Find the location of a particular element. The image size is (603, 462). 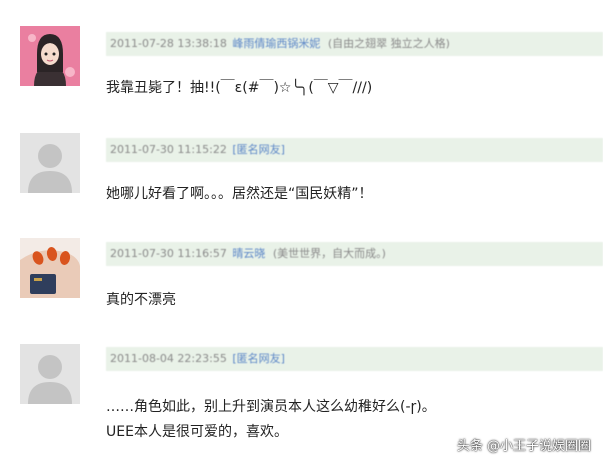

comment-text: 我靠丑毙了！抽!!(￣ε(#￣)☆╰╮(￣▽￣///) is located at coordinates (239, 88).